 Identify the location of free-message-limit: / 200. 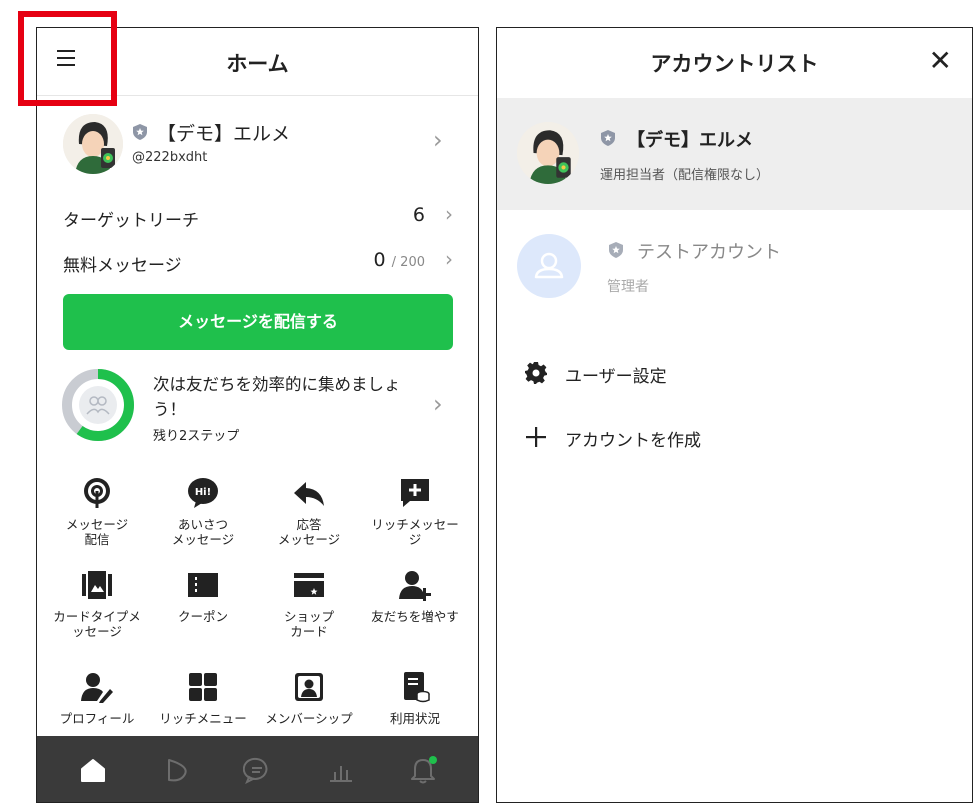
(408, 262).